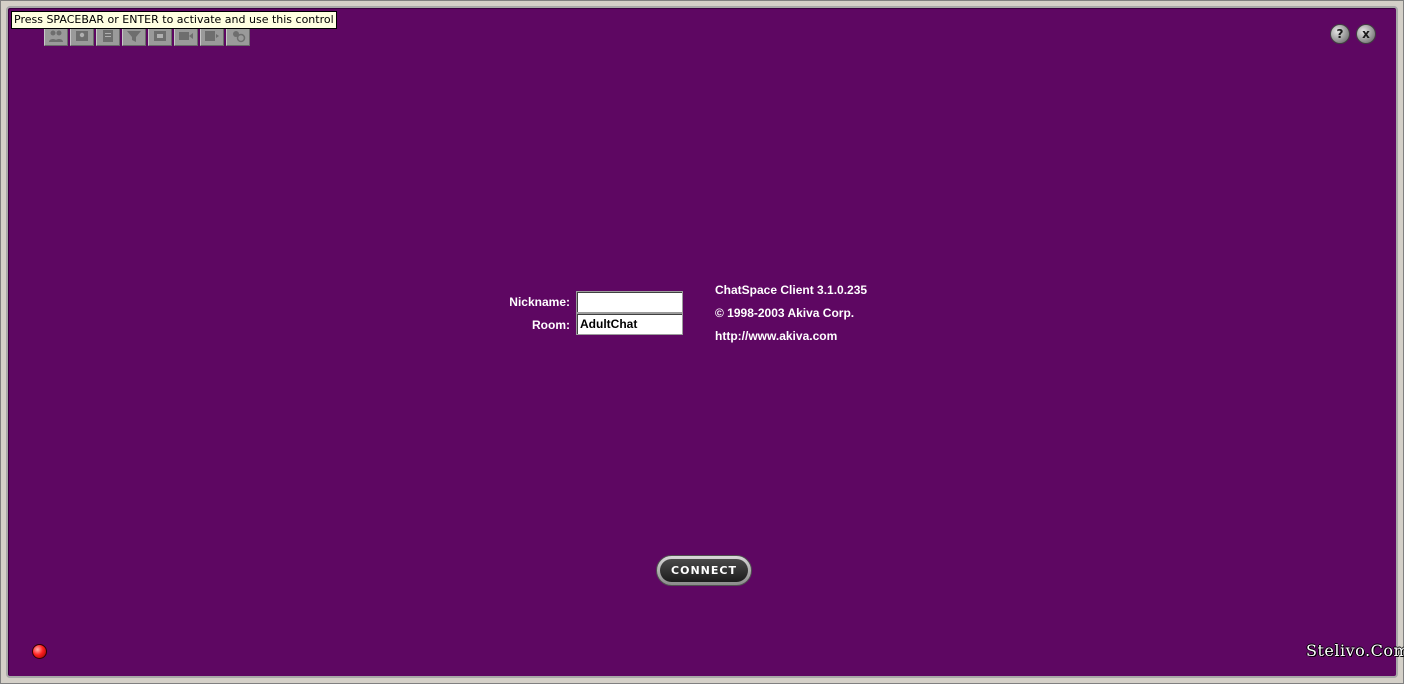  What do you see at coordinates (238, 36) in the screenshot?
I see `user-block-icon` at bounding box center [238, 36].